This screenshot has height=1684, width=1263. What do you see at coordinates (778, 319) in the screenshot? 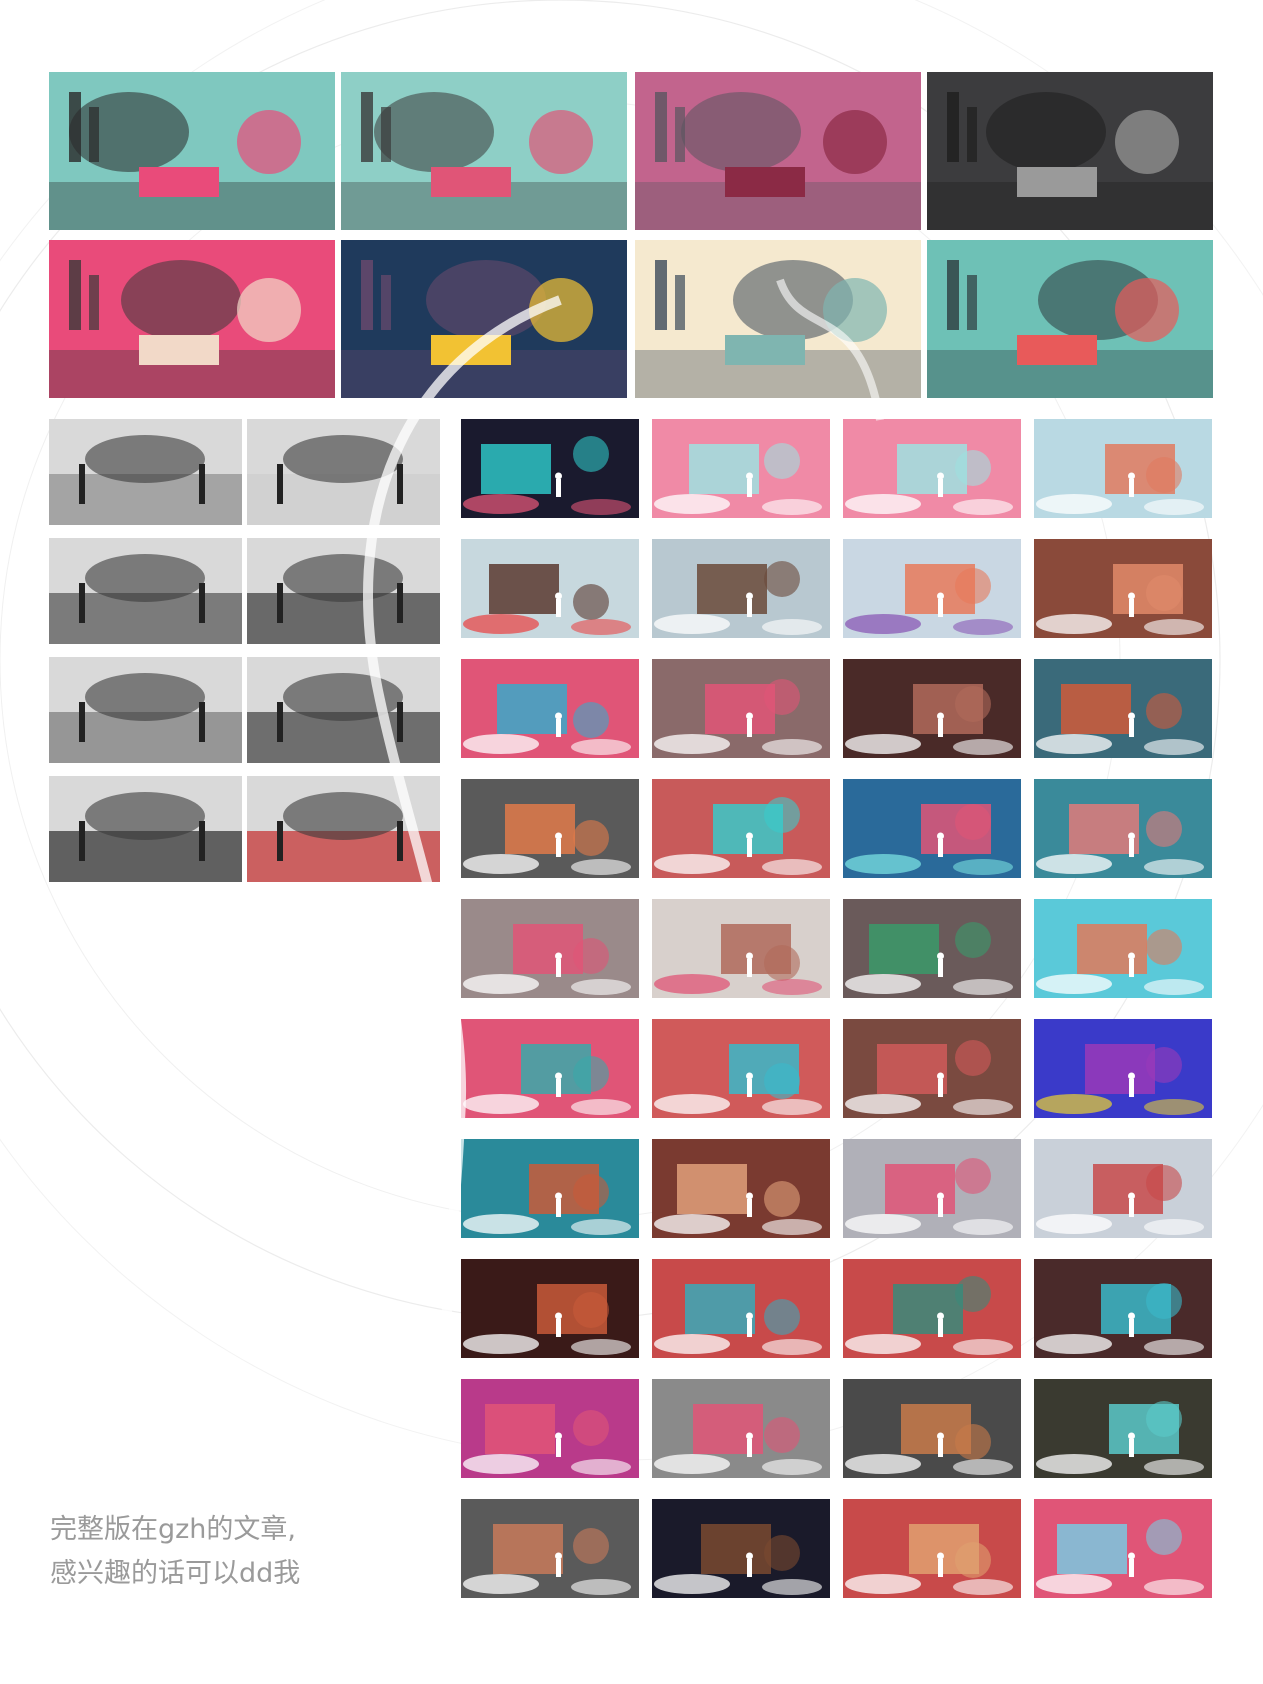
I see `moon-sea-collage` at bounding box center [778, 319].